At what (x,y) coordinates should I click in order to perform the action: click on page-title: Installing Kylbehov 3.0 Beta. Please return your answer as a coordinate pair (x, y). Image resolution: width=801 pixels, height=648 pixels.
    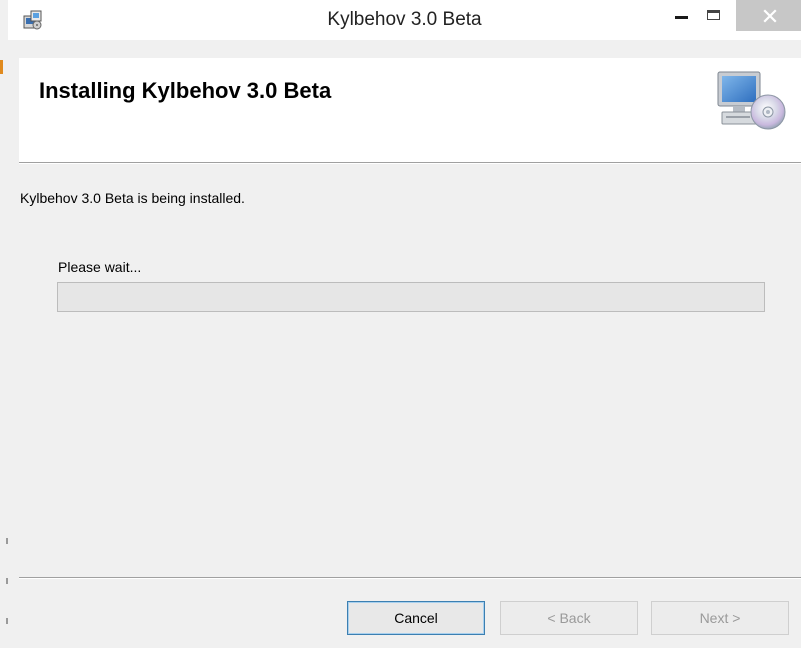
    Looking at the image, I should click on (185, 90).